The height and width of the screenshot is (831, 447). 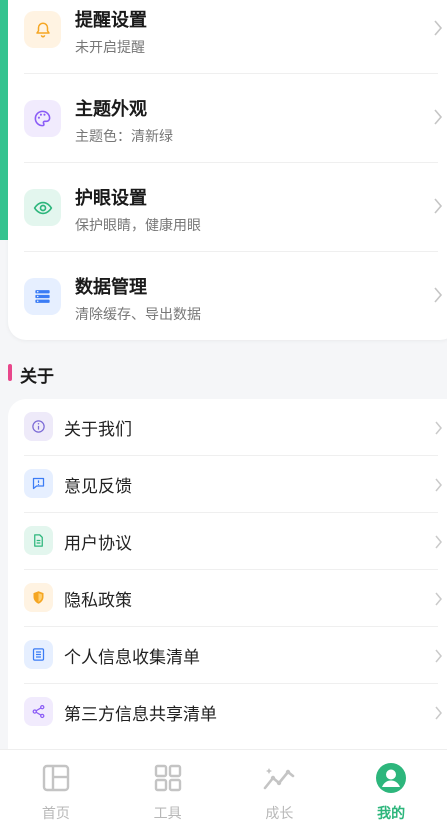 I want to click on about-item-about-us: 关于我们, so click(x=233, y=427).